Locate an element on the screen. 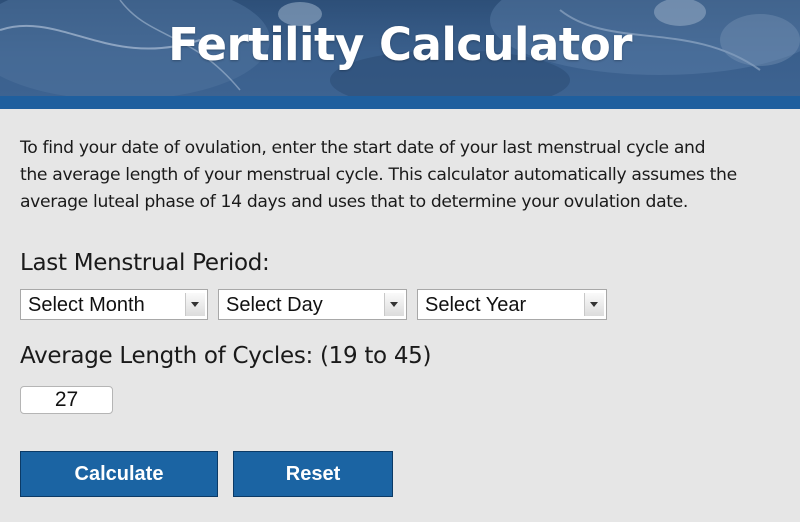  day-select-value: Select Day is located at coordinates (274, 305).